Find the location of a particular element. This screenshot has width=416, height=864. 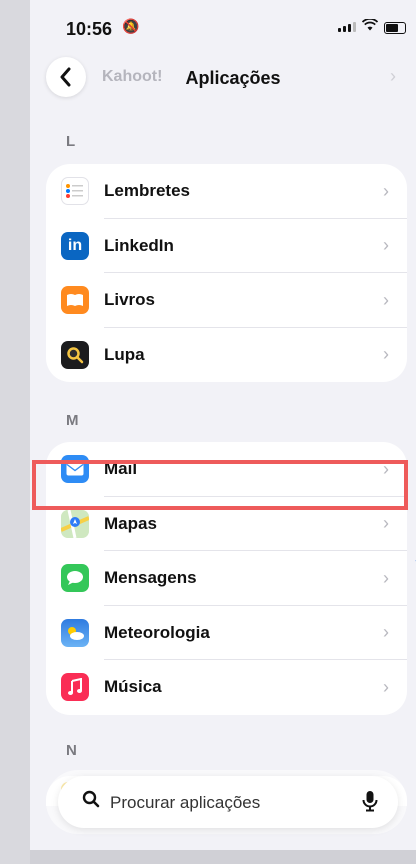

wifi-icon is located at coordinates (370, 26).